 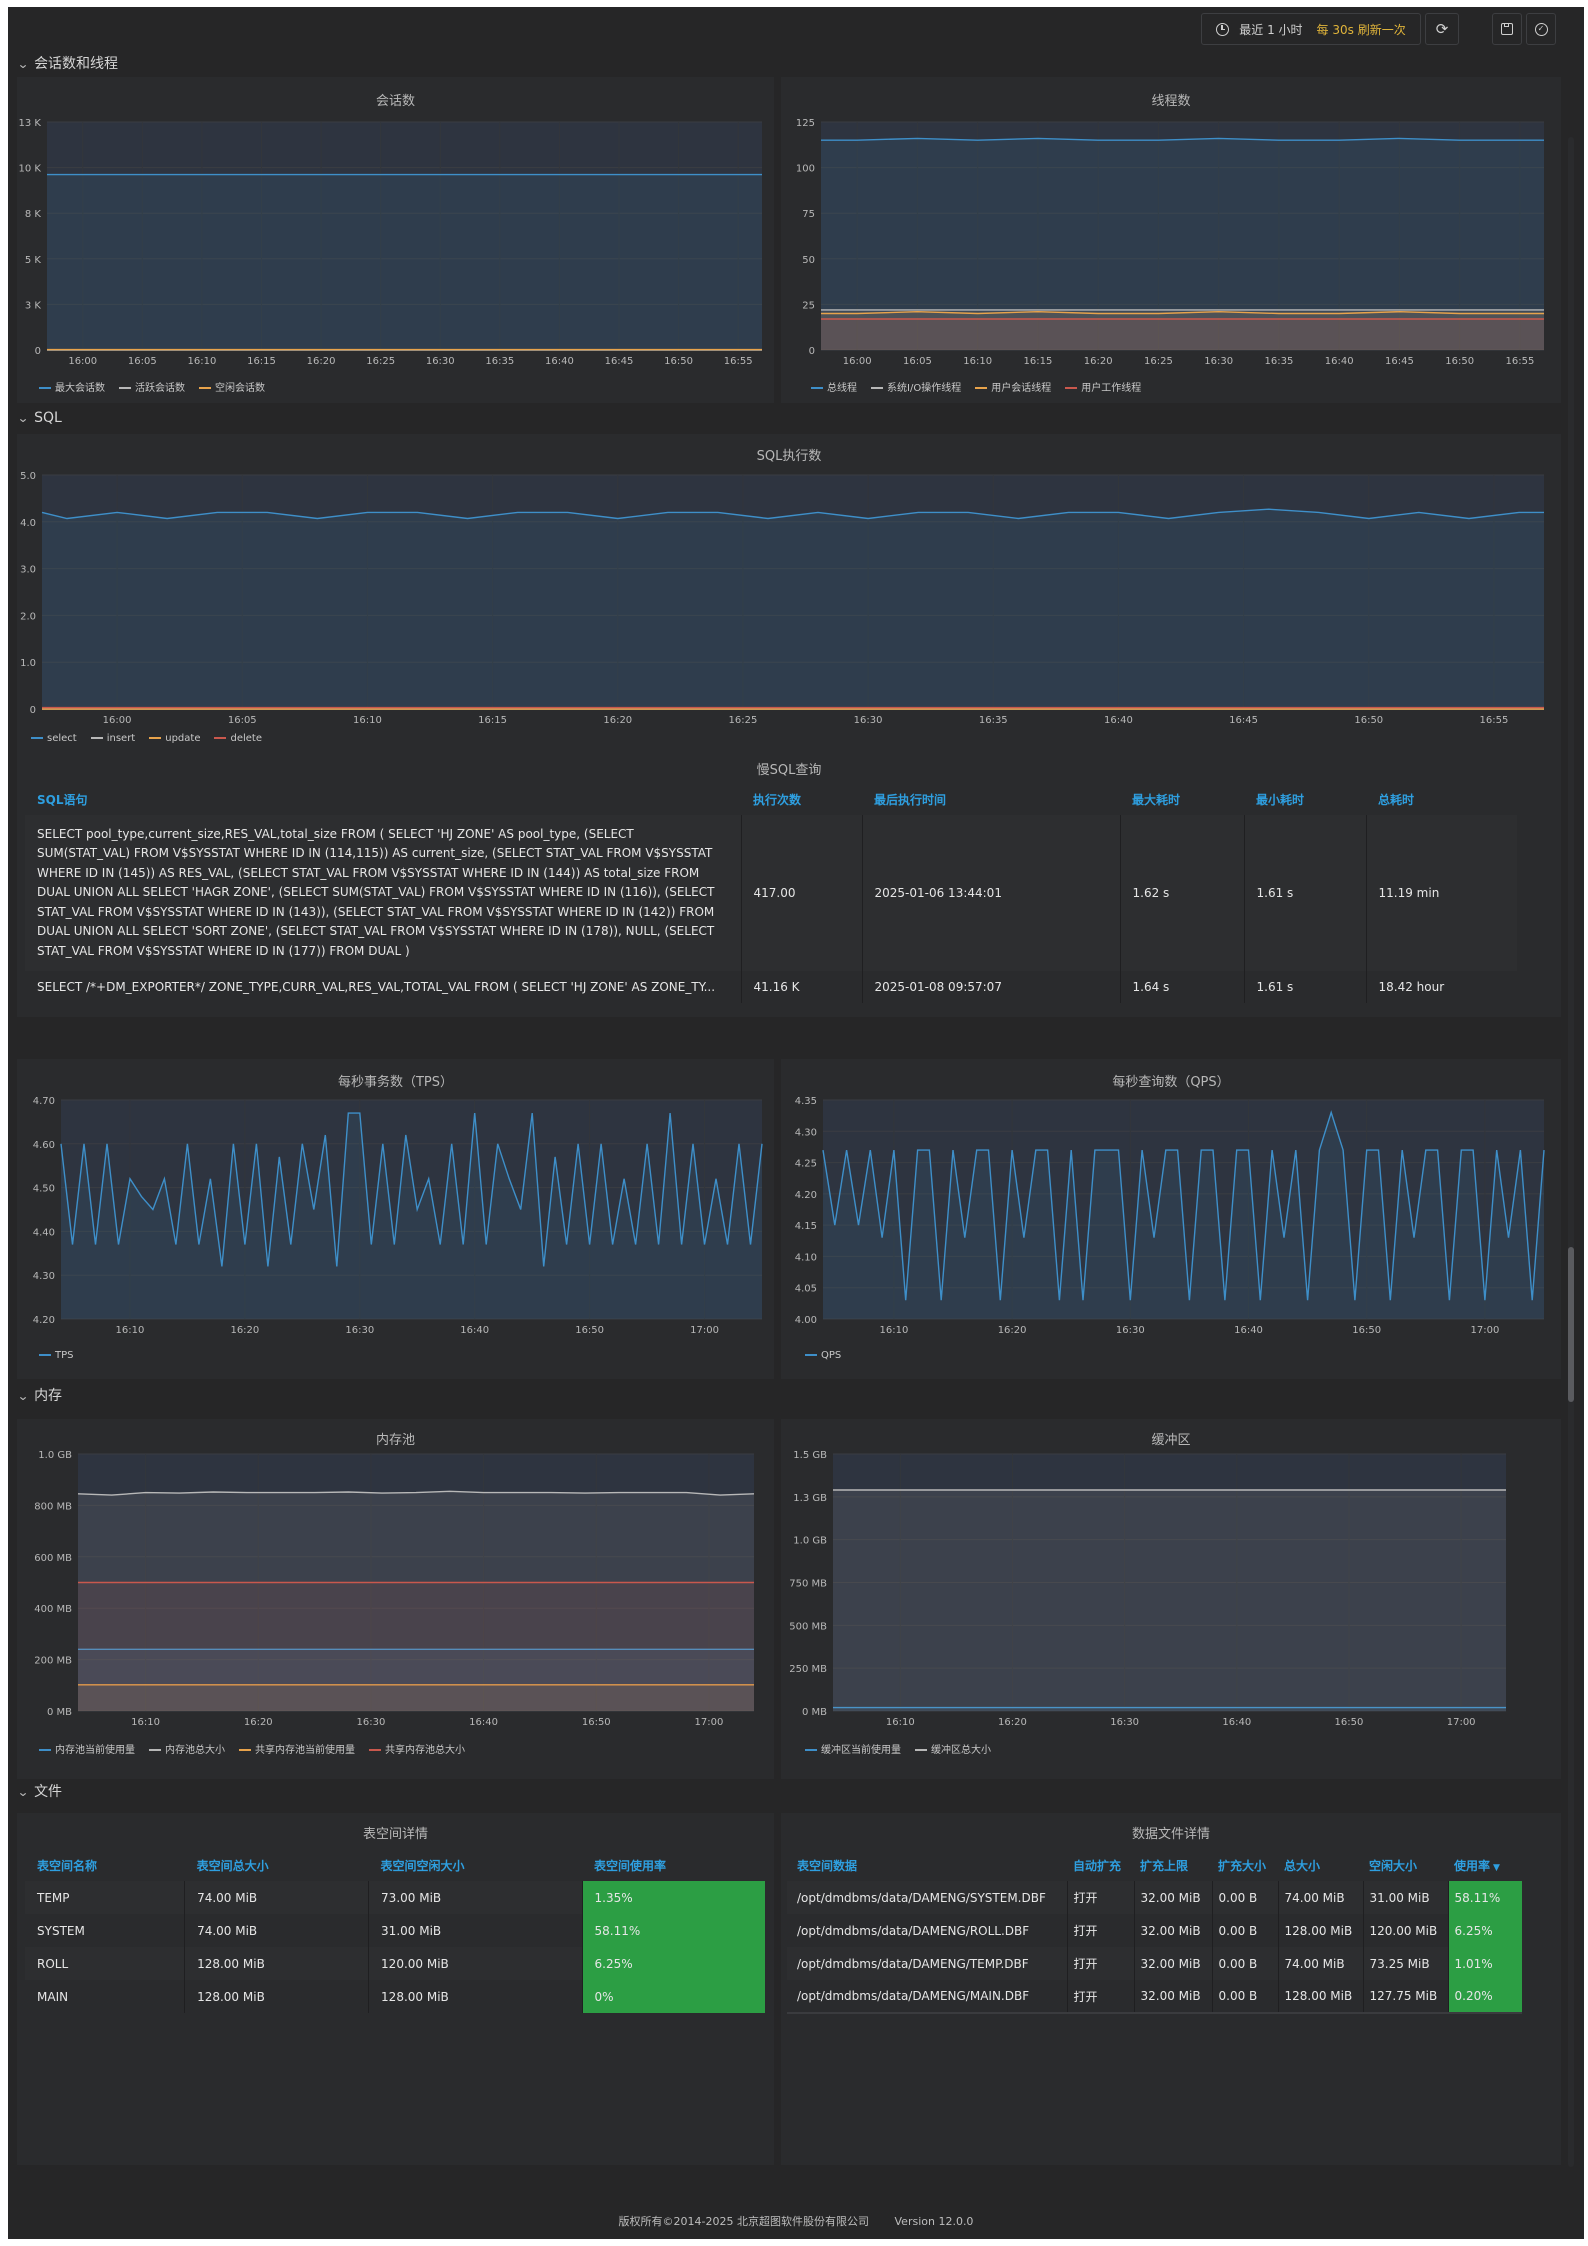 I want to click on y-tick-label: 1.0 GB, so click(x=810, y=1541).